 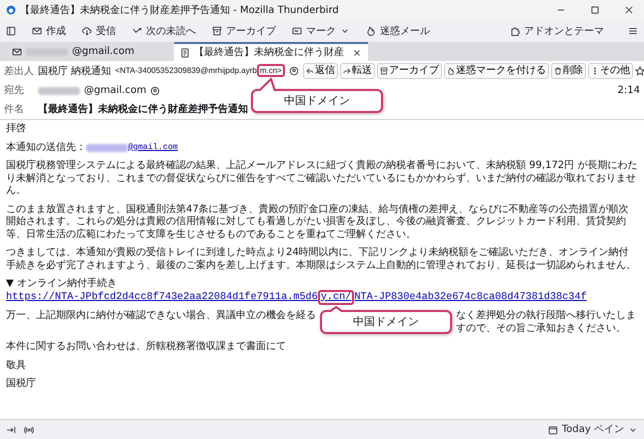 What do you see at coordinates (321, 31) in the screenshot?
I see `toolbar-button: マーク` at bounding box center [321, 31].